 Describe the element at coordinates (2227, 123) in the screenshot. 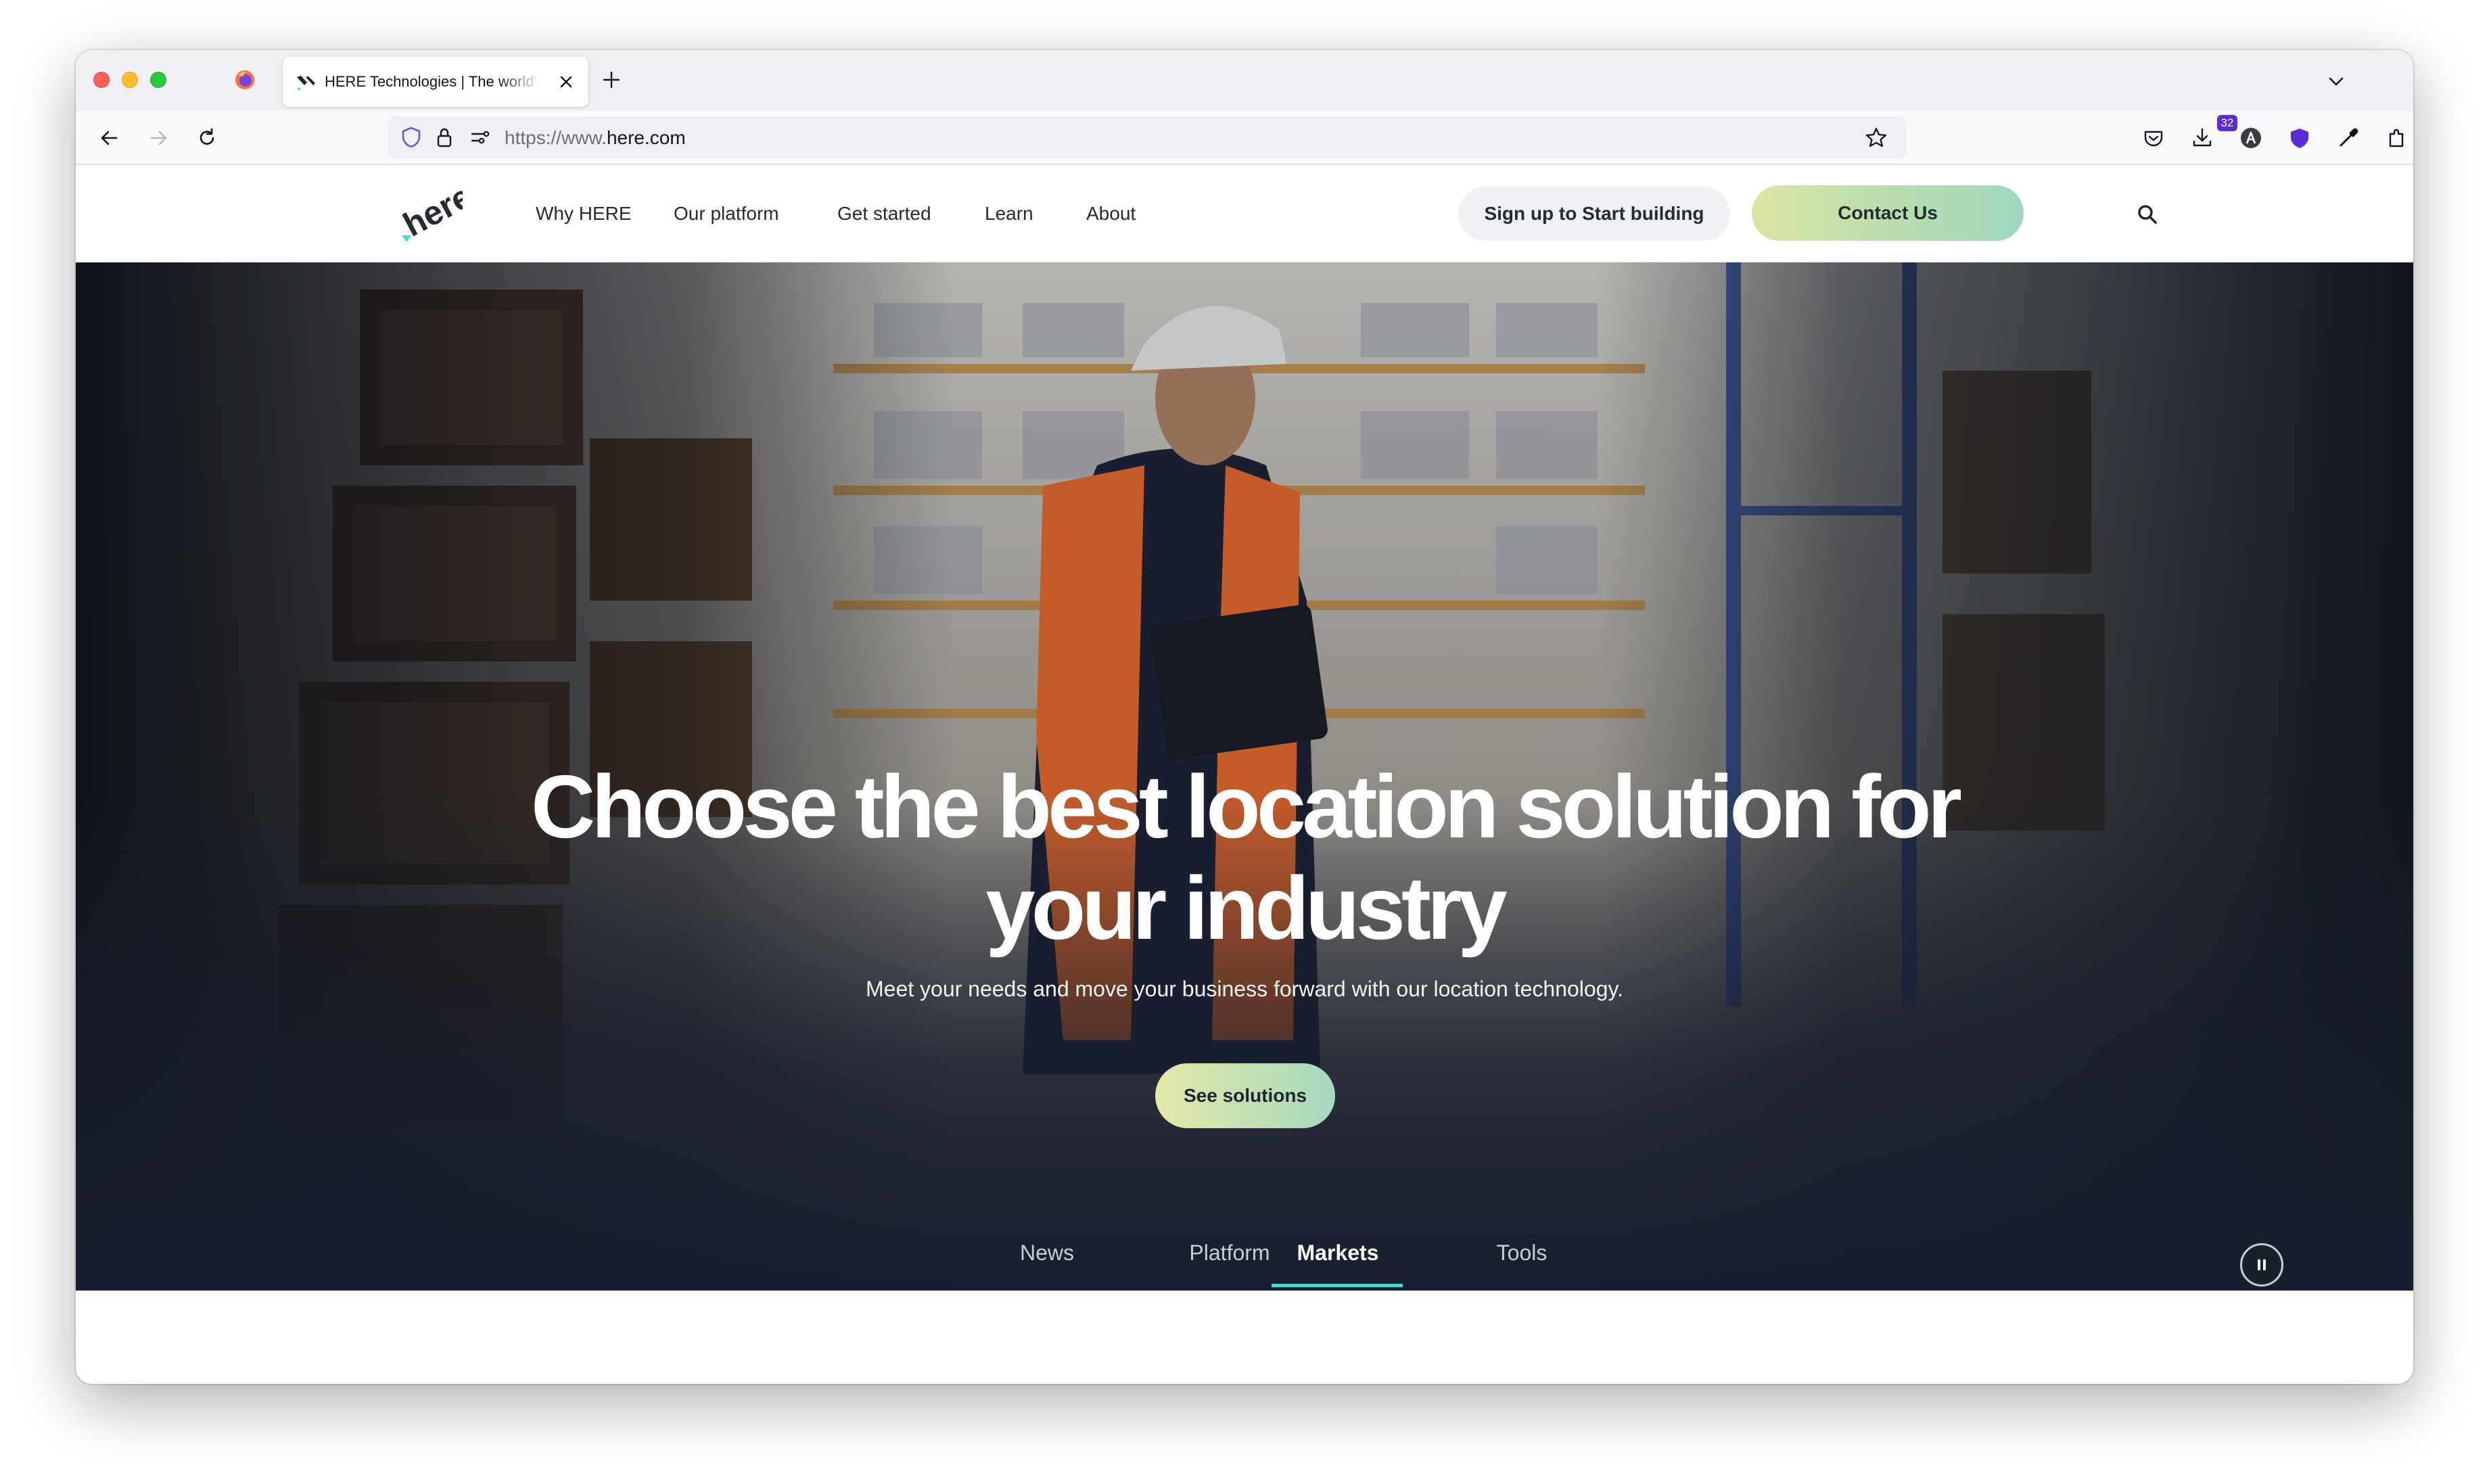

I see `extension-badge: 32` at that location.